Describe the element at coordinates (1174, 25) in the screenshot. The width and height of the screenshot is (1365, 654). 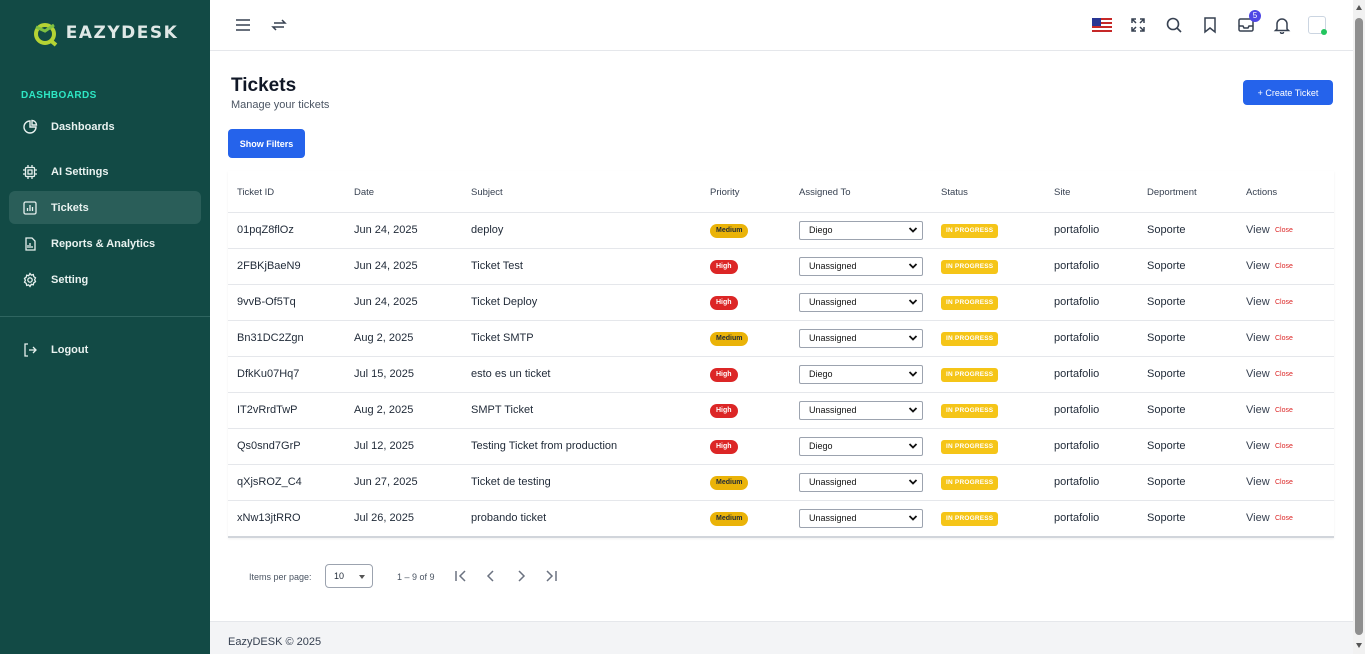
I see `search-icon` at that location.